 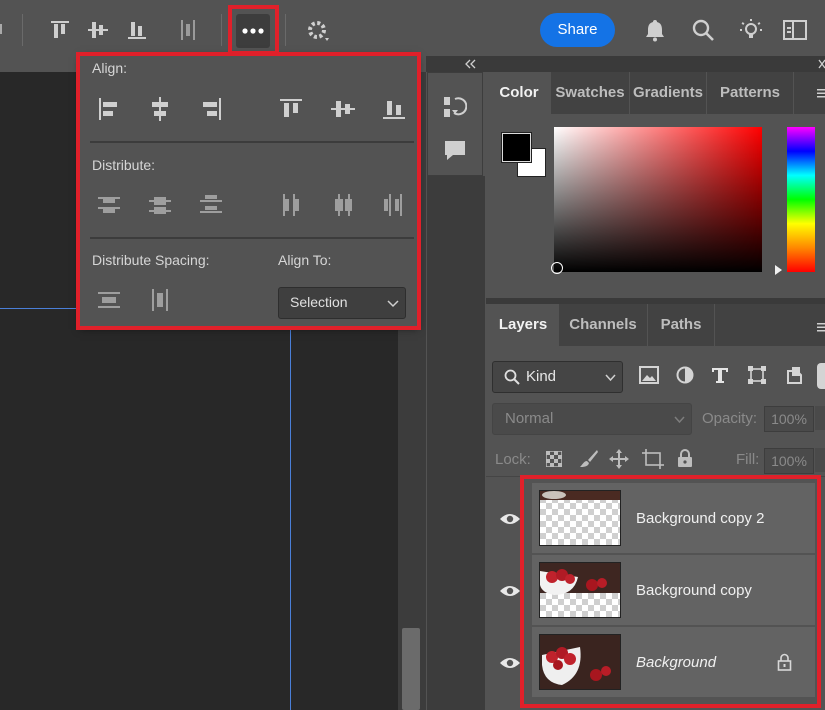 What do you see at coordinates (821, 64) in the screenshot?
I see `close-panel-icon` at bounding box center [821, 64].